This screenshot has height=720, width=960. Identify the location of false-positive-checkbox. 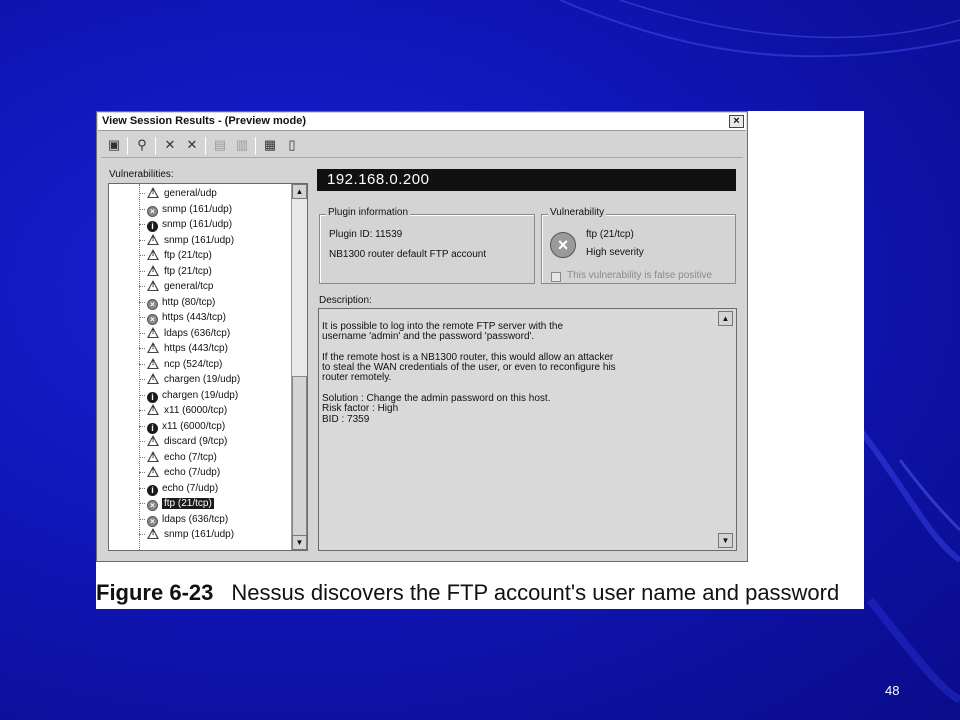
(556, 277).